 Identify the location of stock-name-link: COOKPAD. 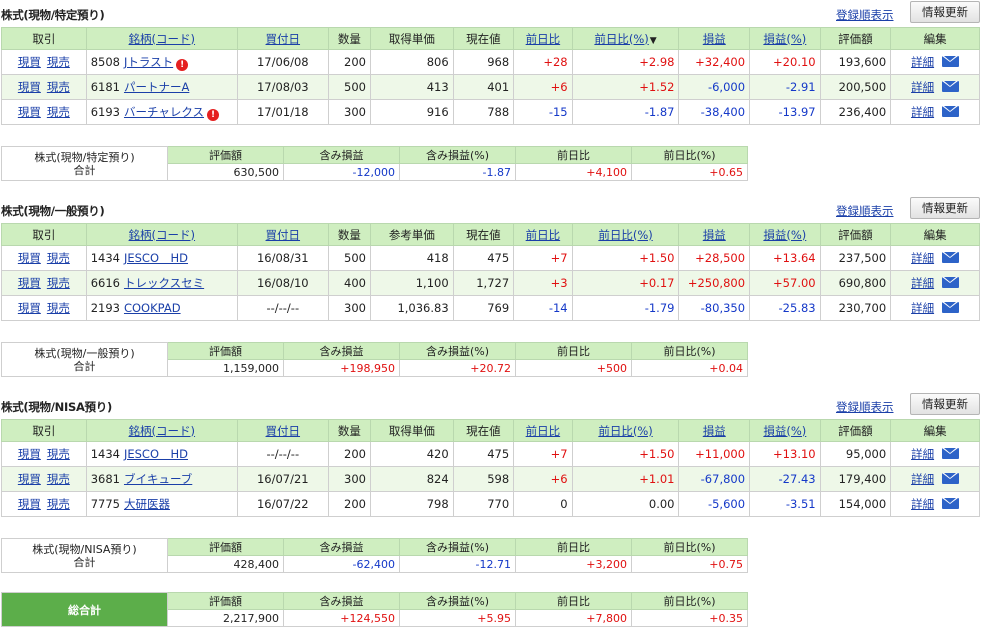
(152, 308).